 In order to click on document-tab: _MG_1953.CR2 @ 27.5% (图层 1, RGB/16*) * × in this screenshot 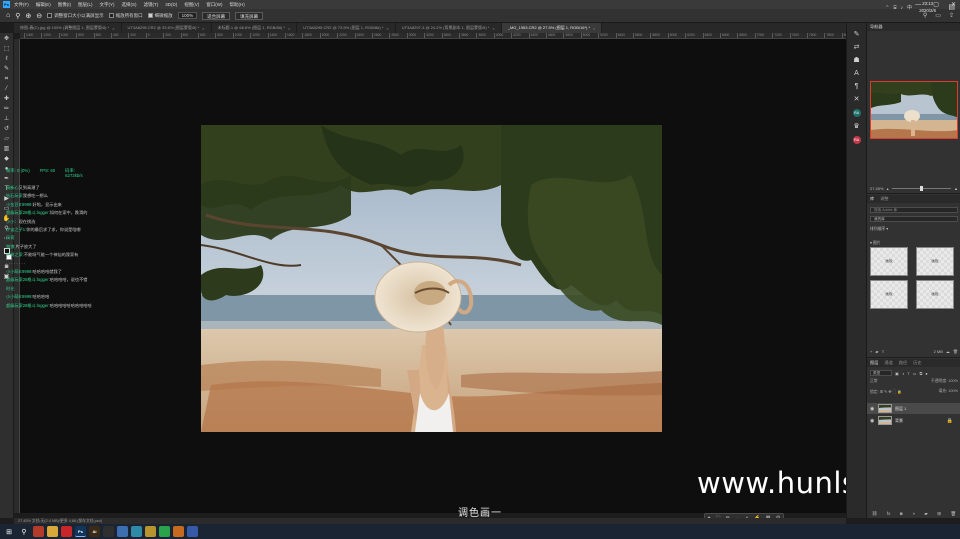, I will do `click(552, 28)`.